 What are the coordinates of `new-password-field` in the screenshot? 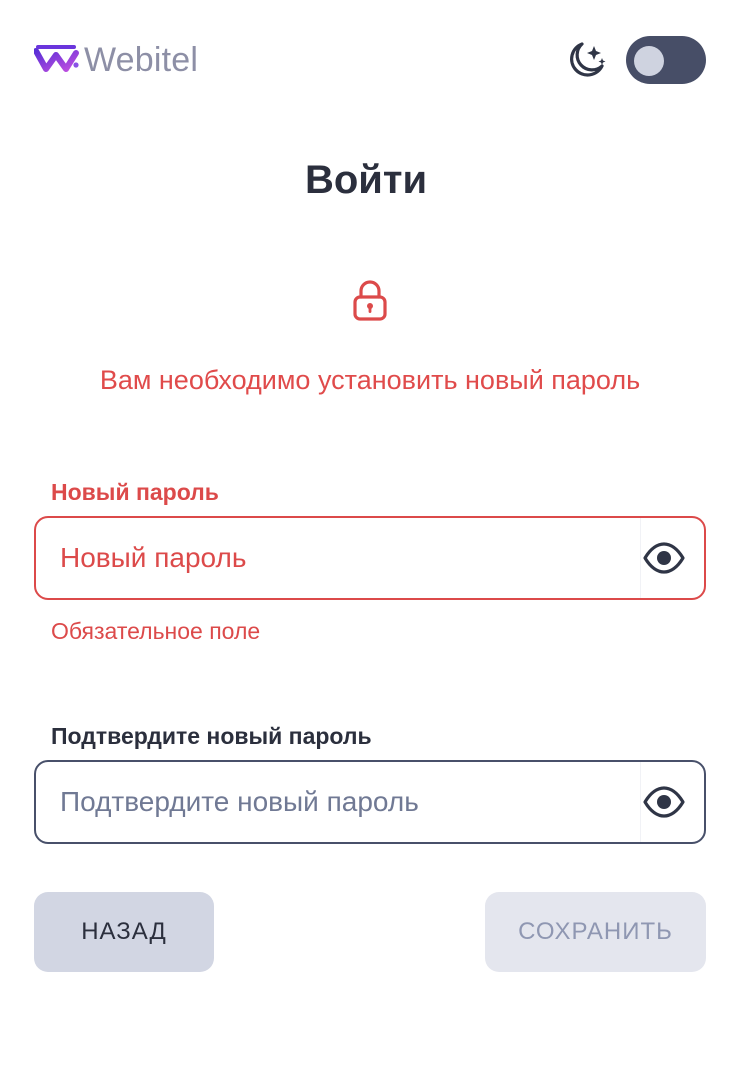 It's located at (370, 558).